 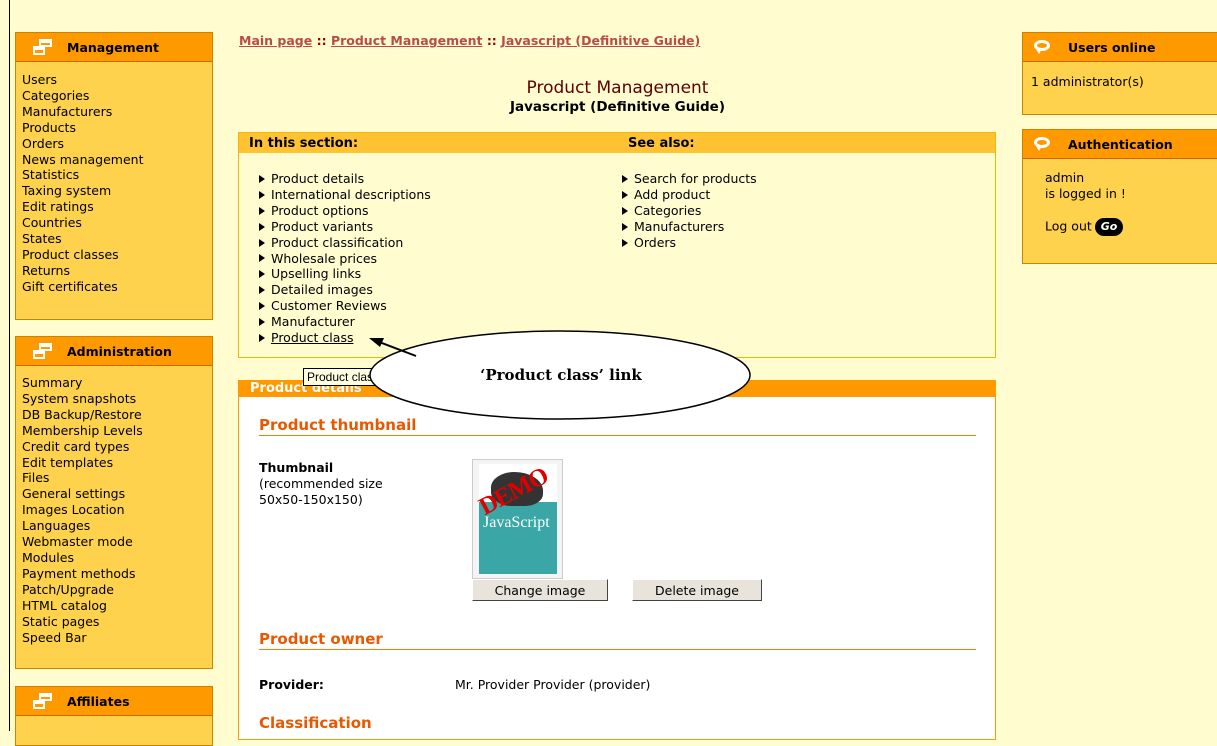 I want to click on see-also-link-add-product: Add product, so click(x=689, y=195).